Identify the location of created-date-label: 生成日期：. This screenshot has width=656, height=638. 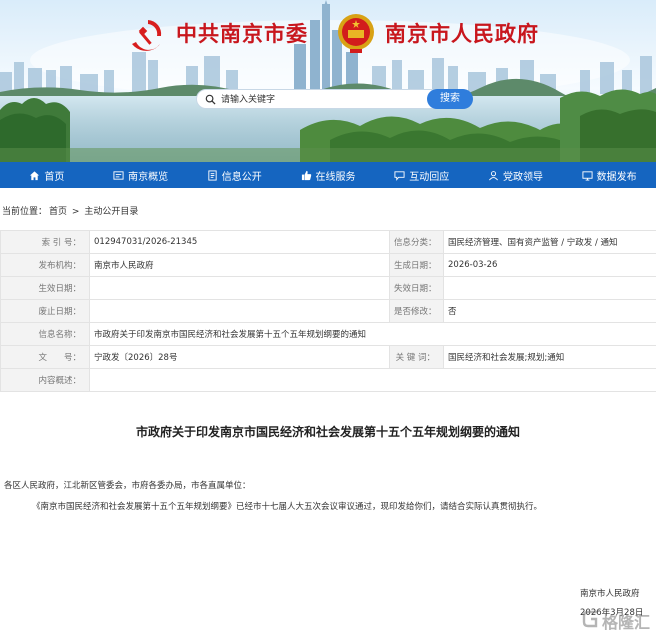
(416, 265).